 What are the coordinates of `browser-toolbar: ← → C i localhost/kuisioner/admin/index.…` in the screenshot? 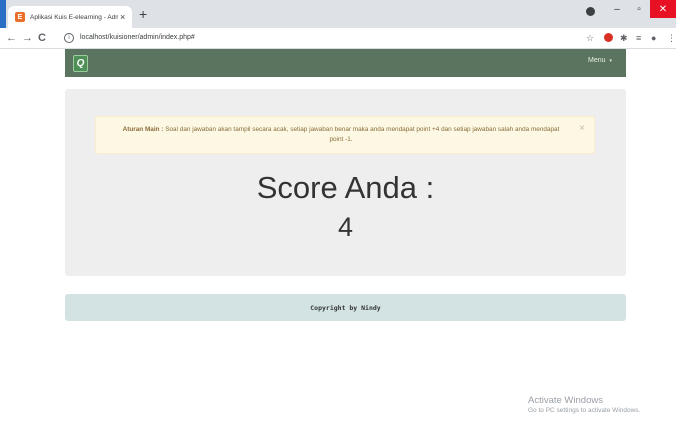 It's located at (338, 38).